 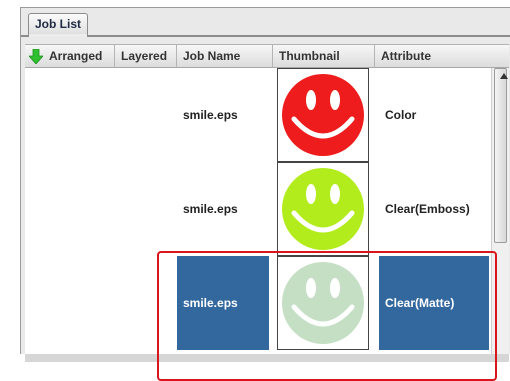 I want to click on scroll-up-arrow-icon, so click(x=504, y=76).